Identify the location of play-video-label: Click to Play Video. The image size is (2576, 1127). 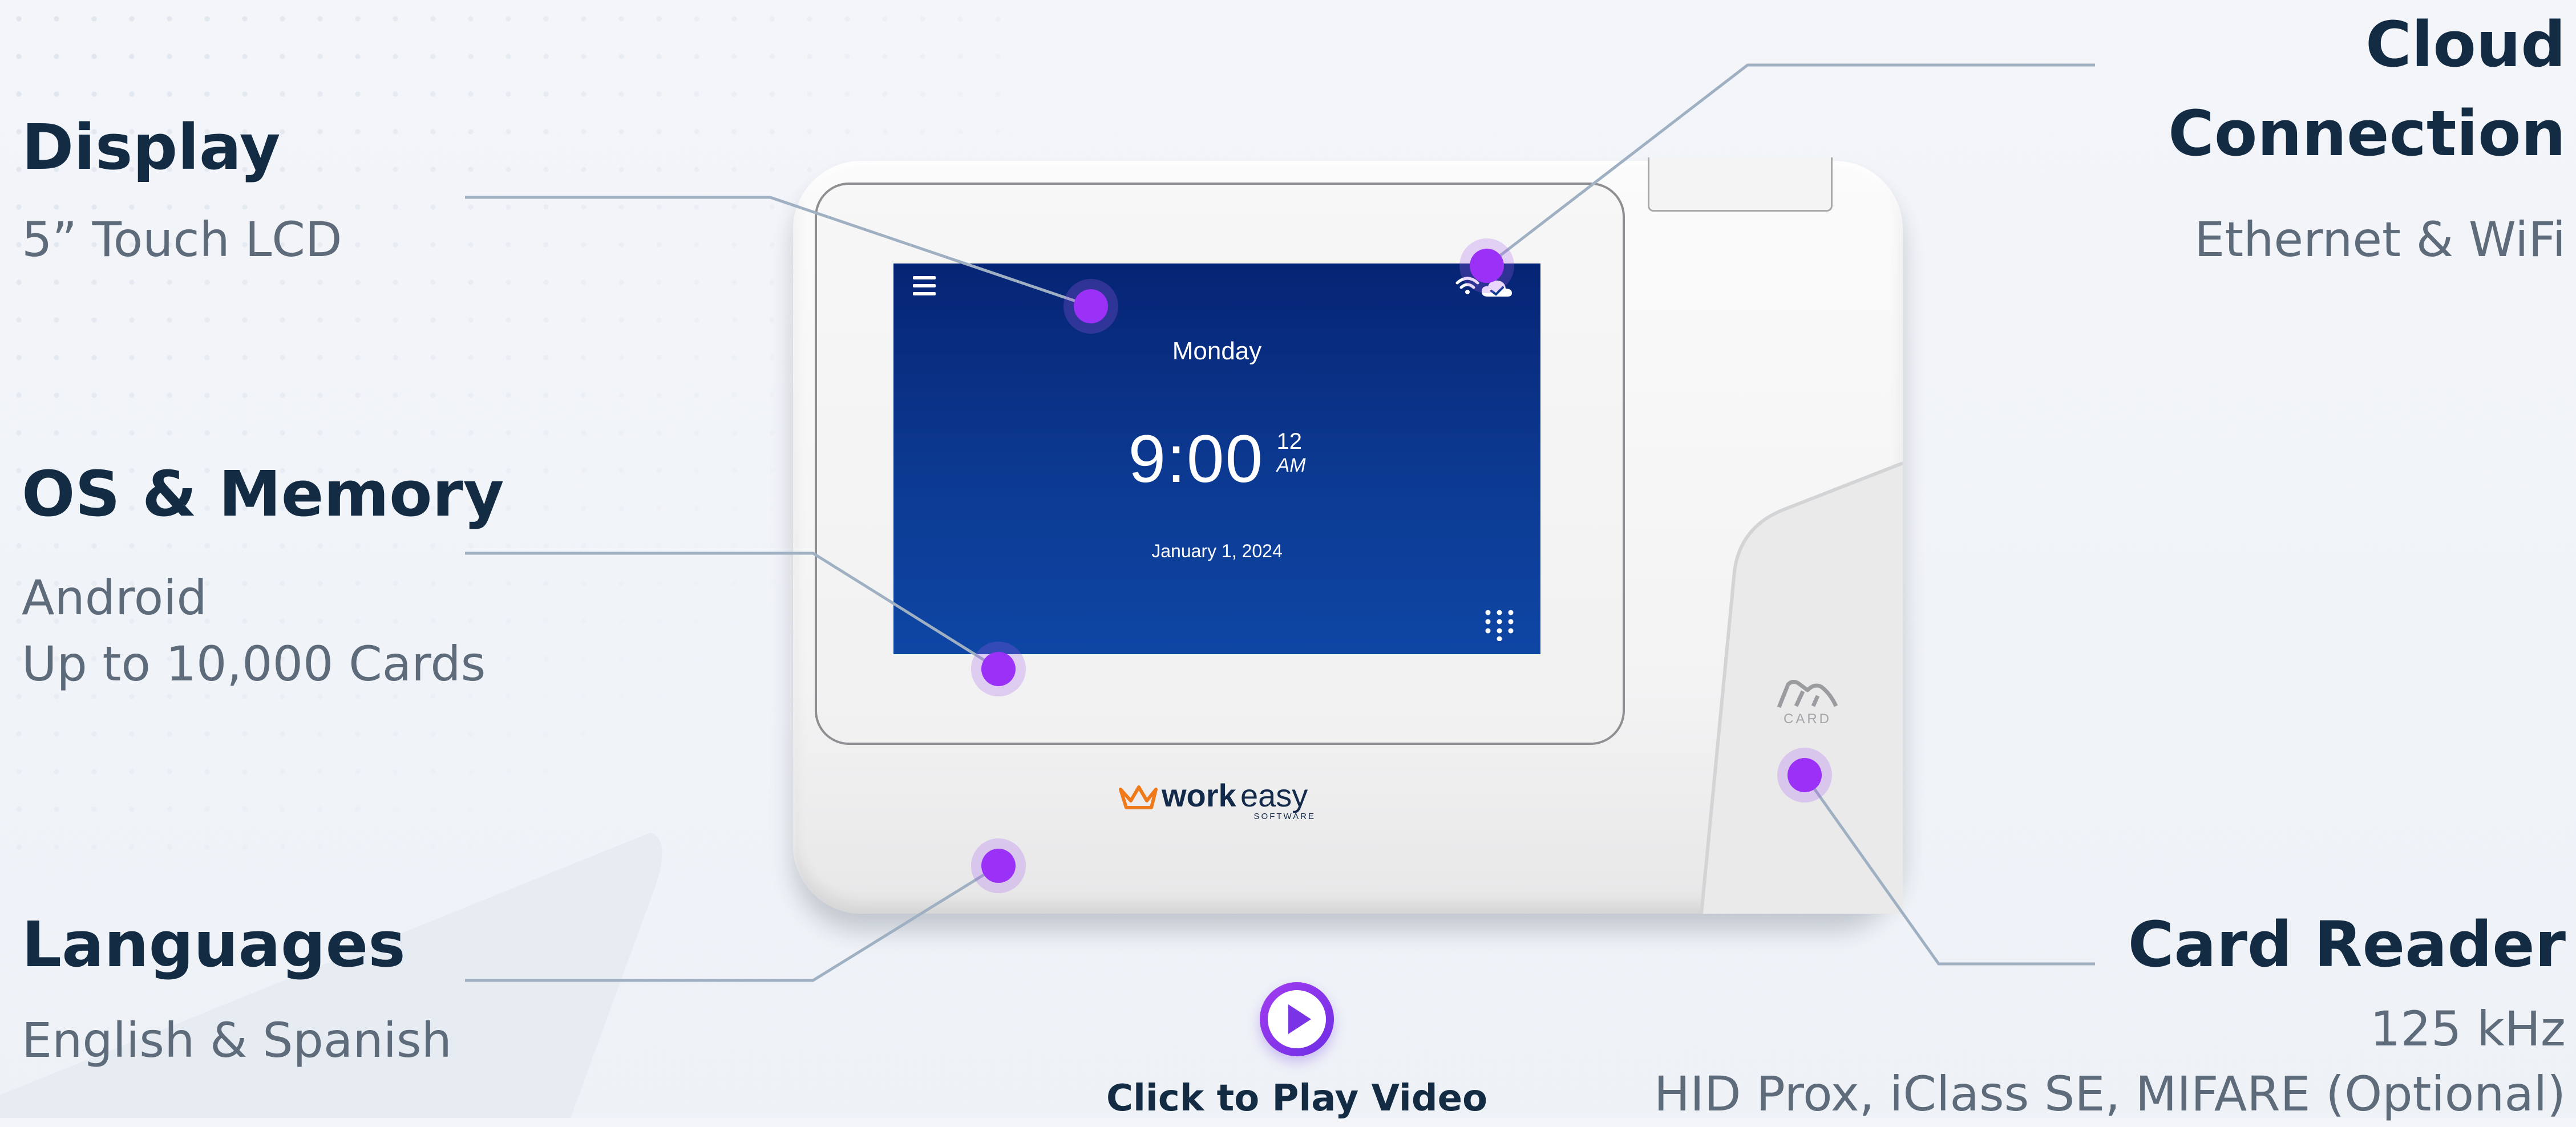
(1296, 1098).